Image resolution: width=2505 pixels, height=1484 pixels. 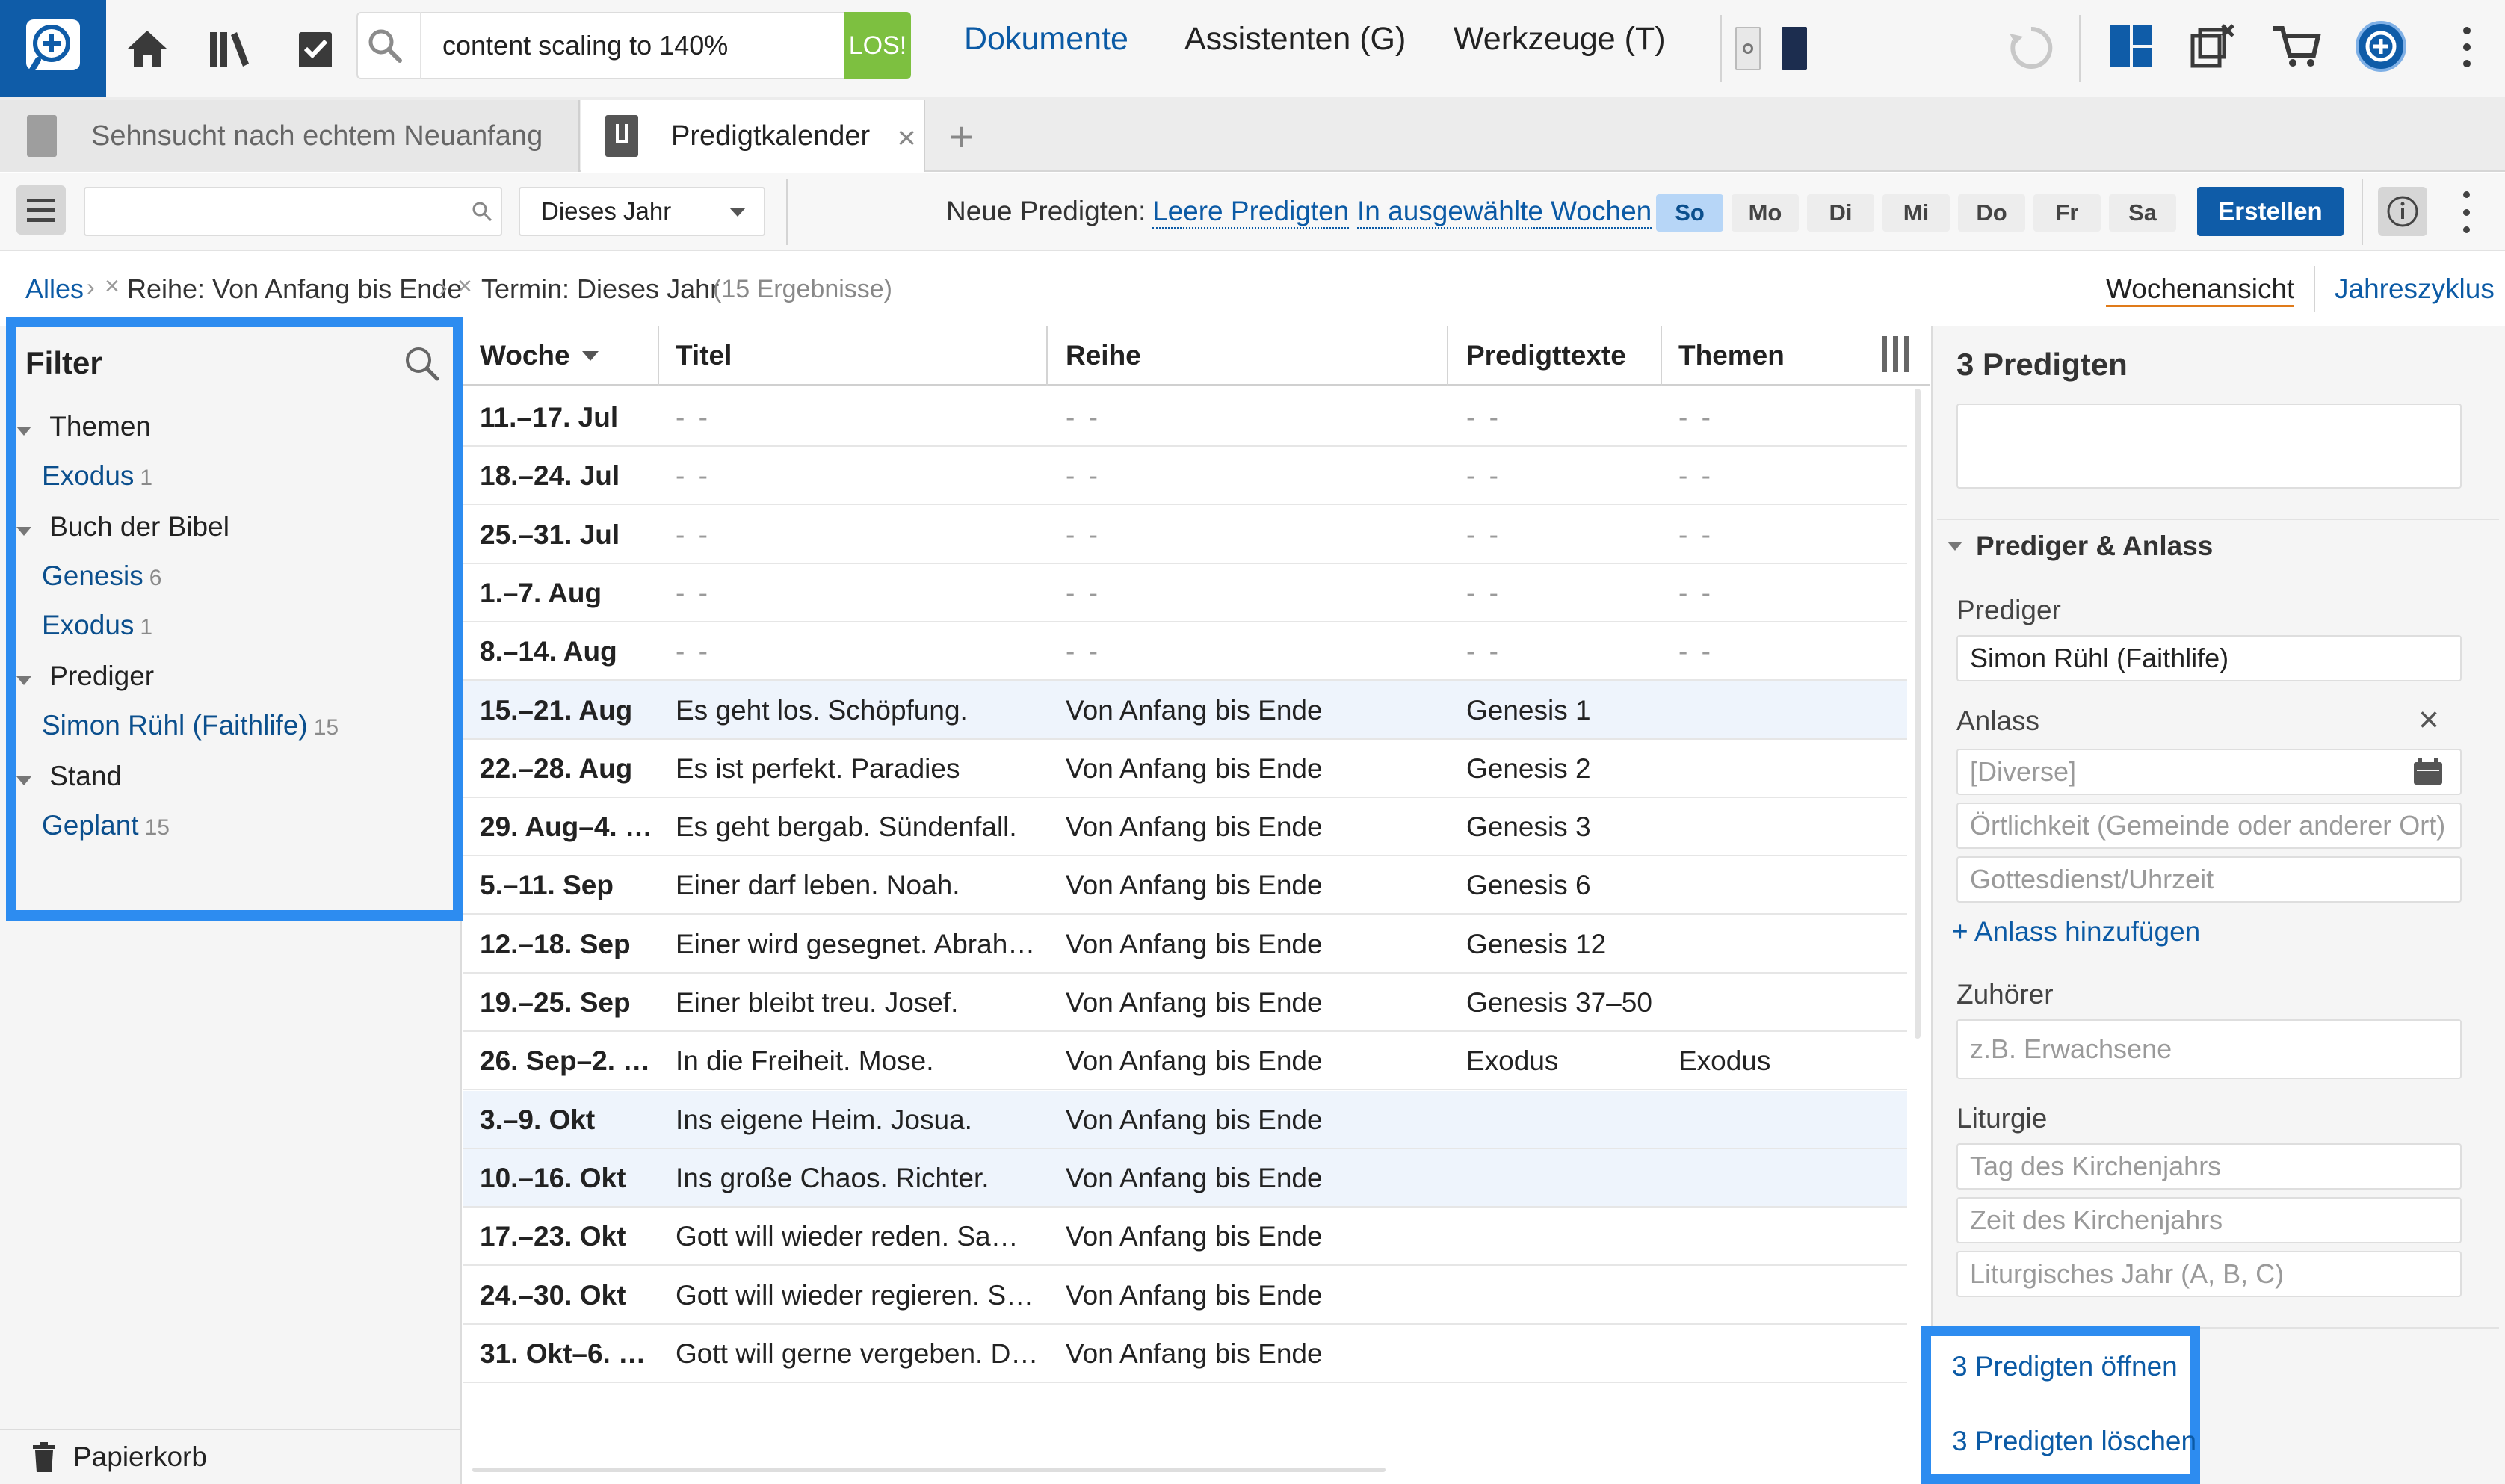 What do you see at coordinates (2080, 547) in the screenshot?
I see `section-toggle: Prediger & Anlass` at bounding box center [2080, 547].